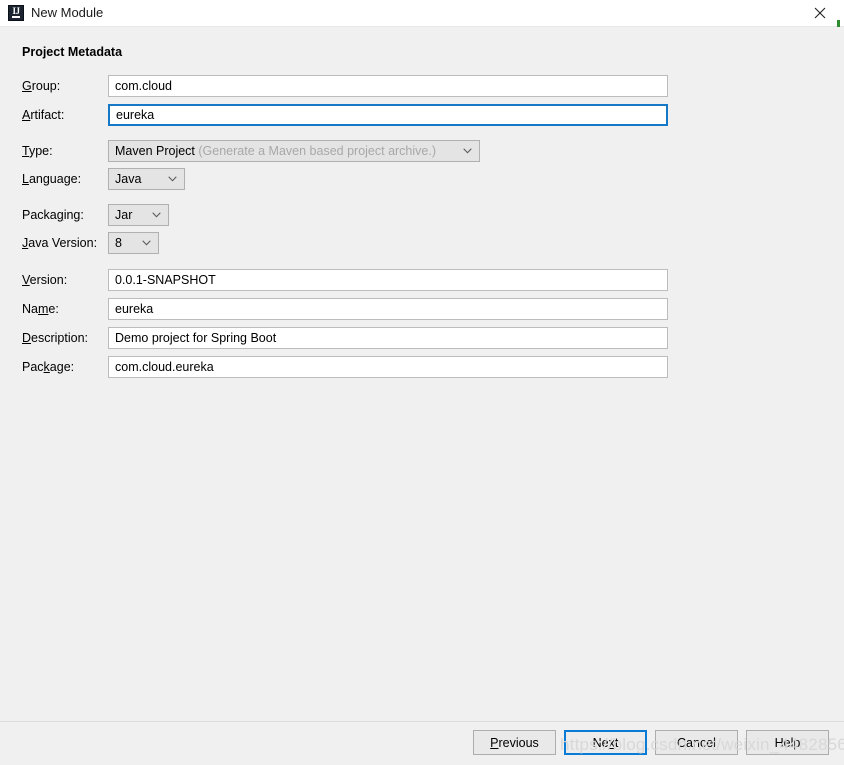  What do you see at coordinates (67, 12) in the screenshot?
I see `window-title: New Module` at bounding box center [67, 12].